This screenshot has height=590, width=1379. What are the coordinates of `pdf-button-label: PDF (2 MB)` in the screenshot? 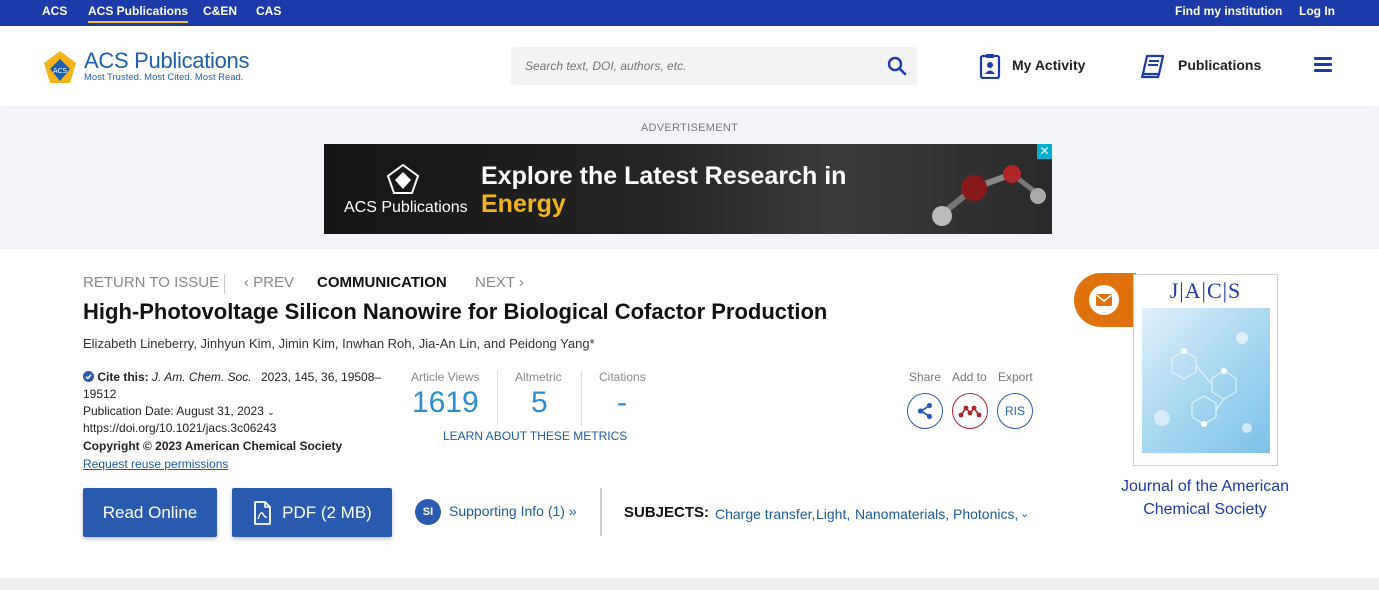 It's located at (327, 512).